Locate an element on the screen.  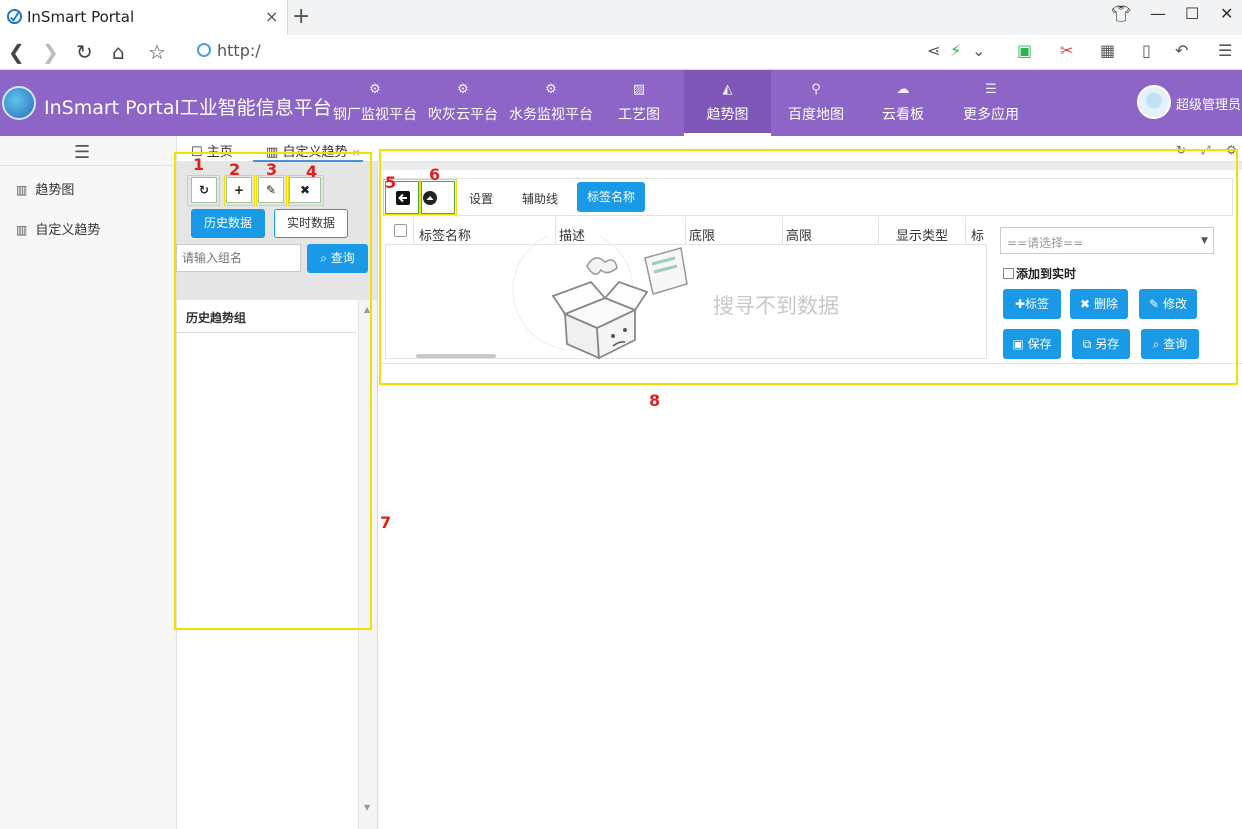
scroll-down-icon: ▼ is located at coordinates (367, 807).